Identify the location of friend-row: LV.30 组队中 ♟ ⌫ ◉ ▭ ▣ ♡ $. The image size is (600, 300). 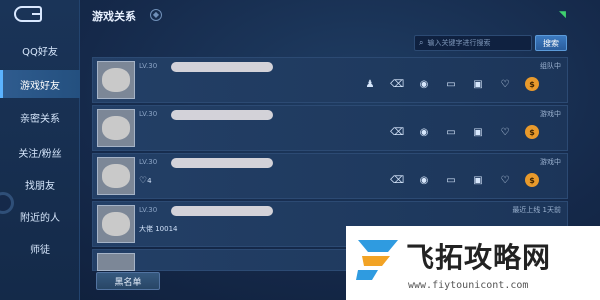
(330, 80).